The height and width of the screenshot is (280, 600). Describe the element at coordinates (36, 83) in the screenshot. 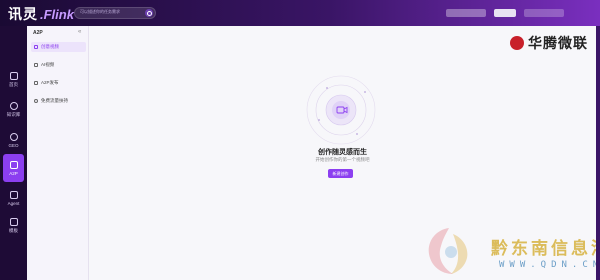

I see `publish-icon` at that location.